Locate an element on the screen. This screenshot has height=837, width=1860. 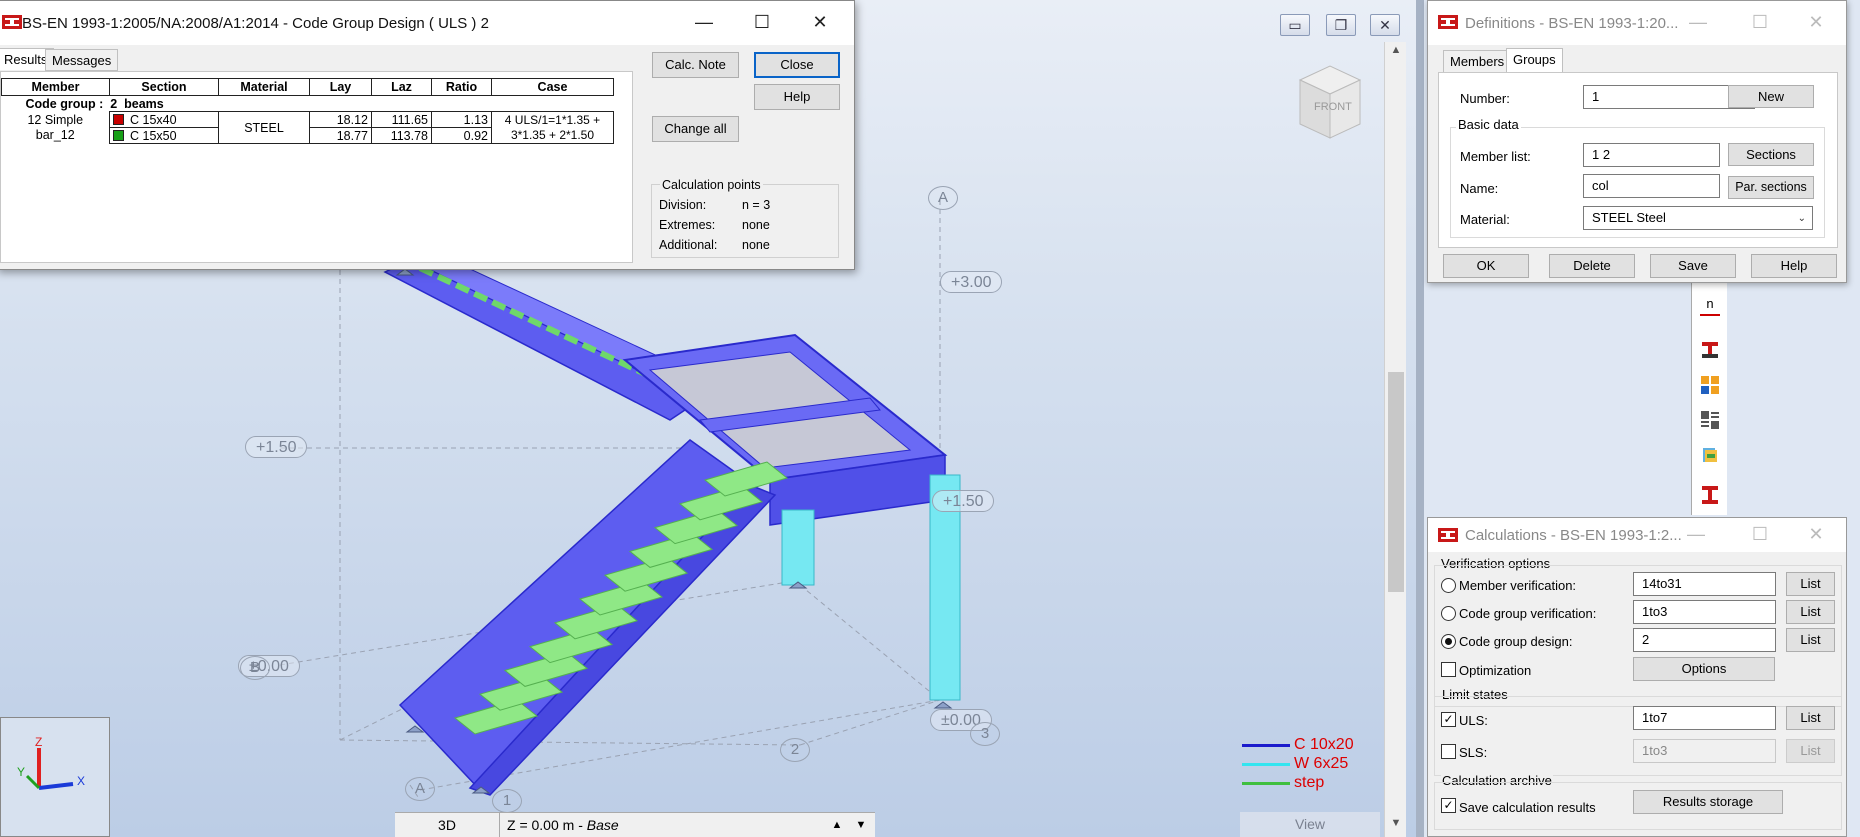
nav-cube: FRONT is located at coordinates (1330, 102).